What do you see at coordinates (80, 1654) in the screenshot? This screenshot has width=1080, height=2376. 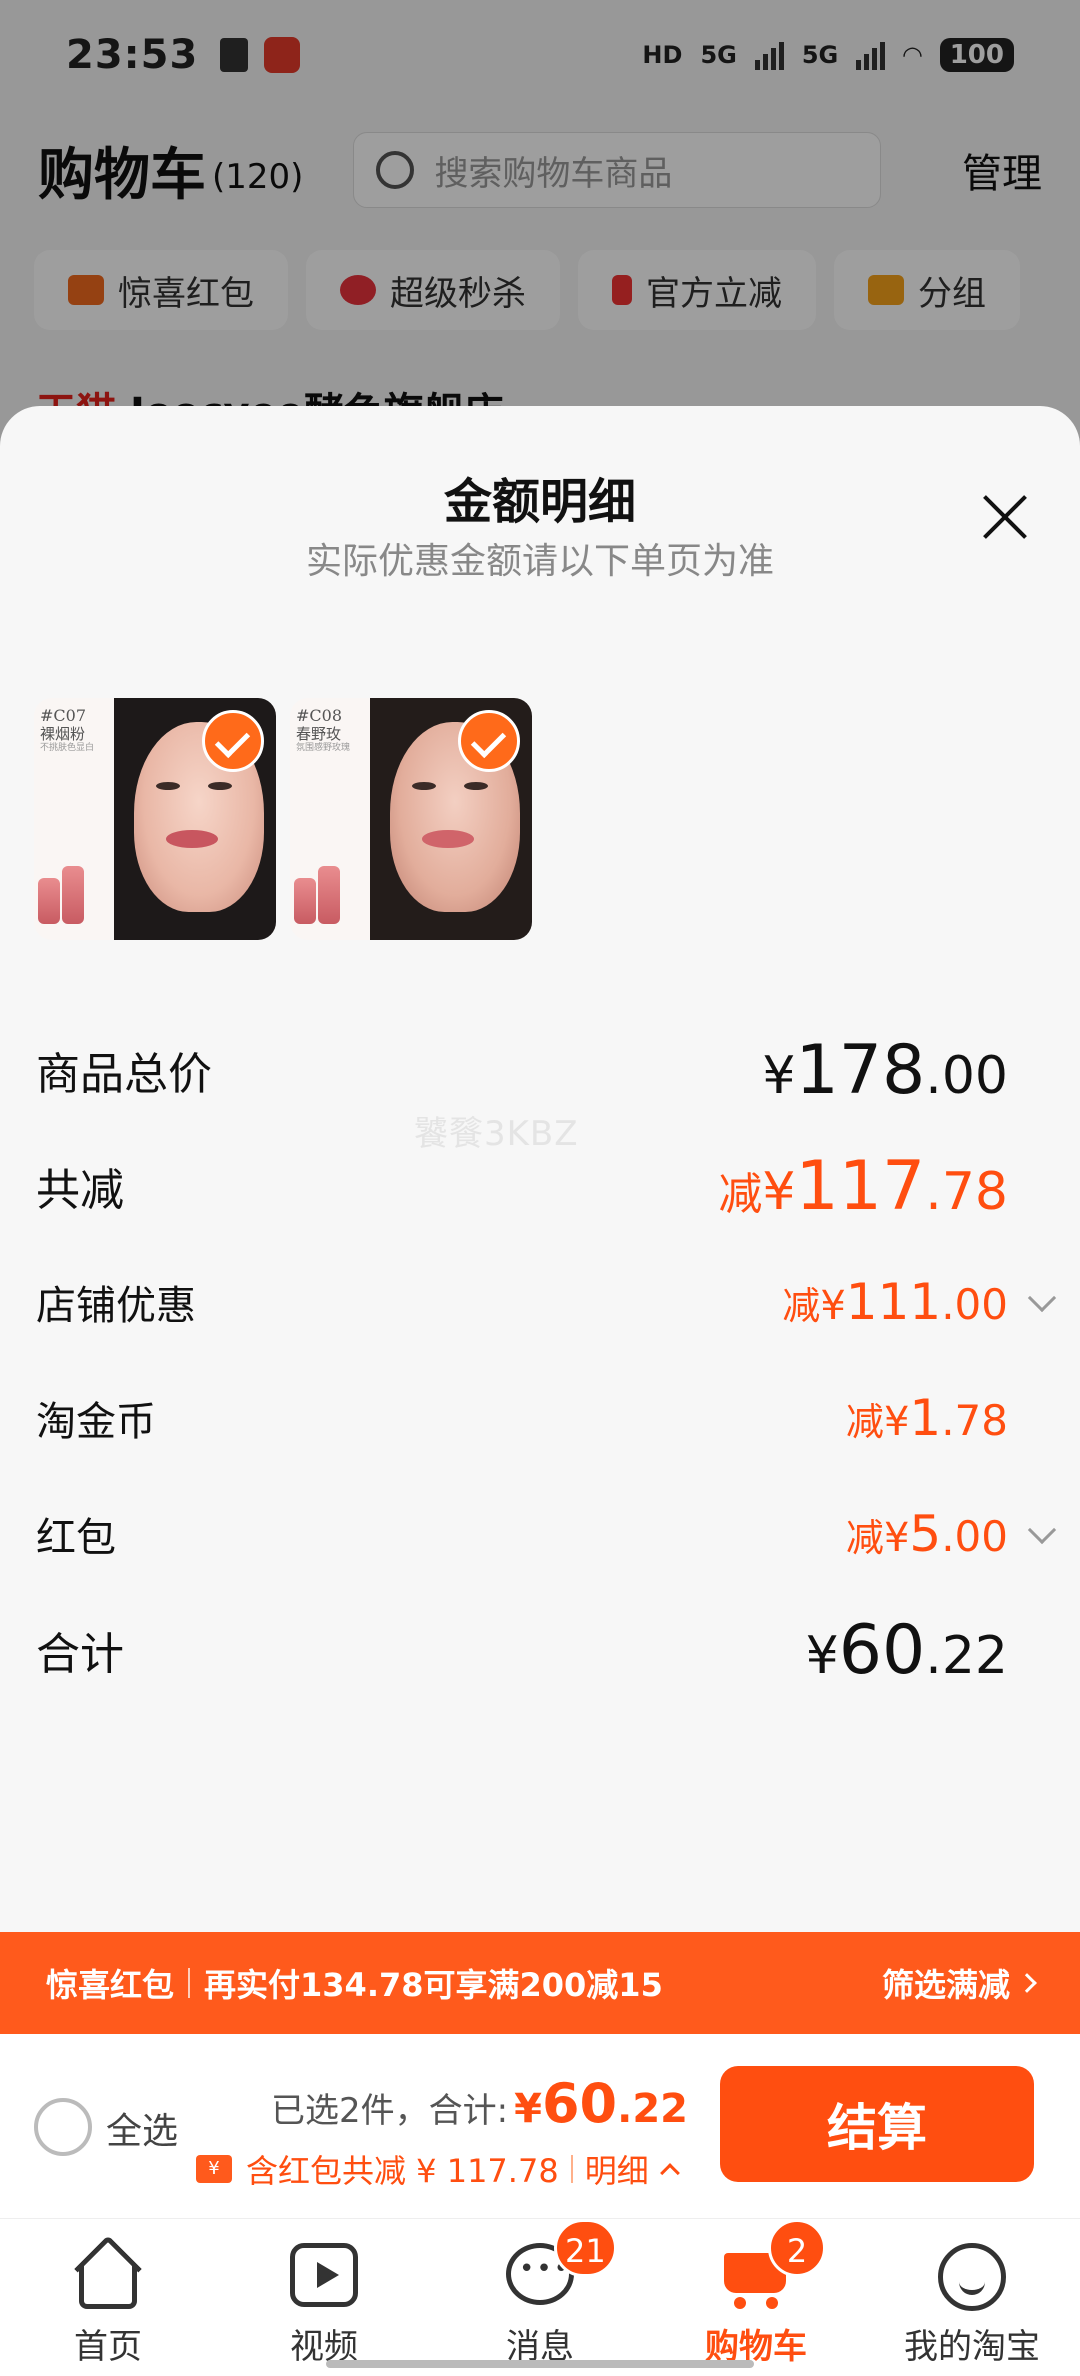 I see `row-label: 合计` at bounding box center [80, 1654].